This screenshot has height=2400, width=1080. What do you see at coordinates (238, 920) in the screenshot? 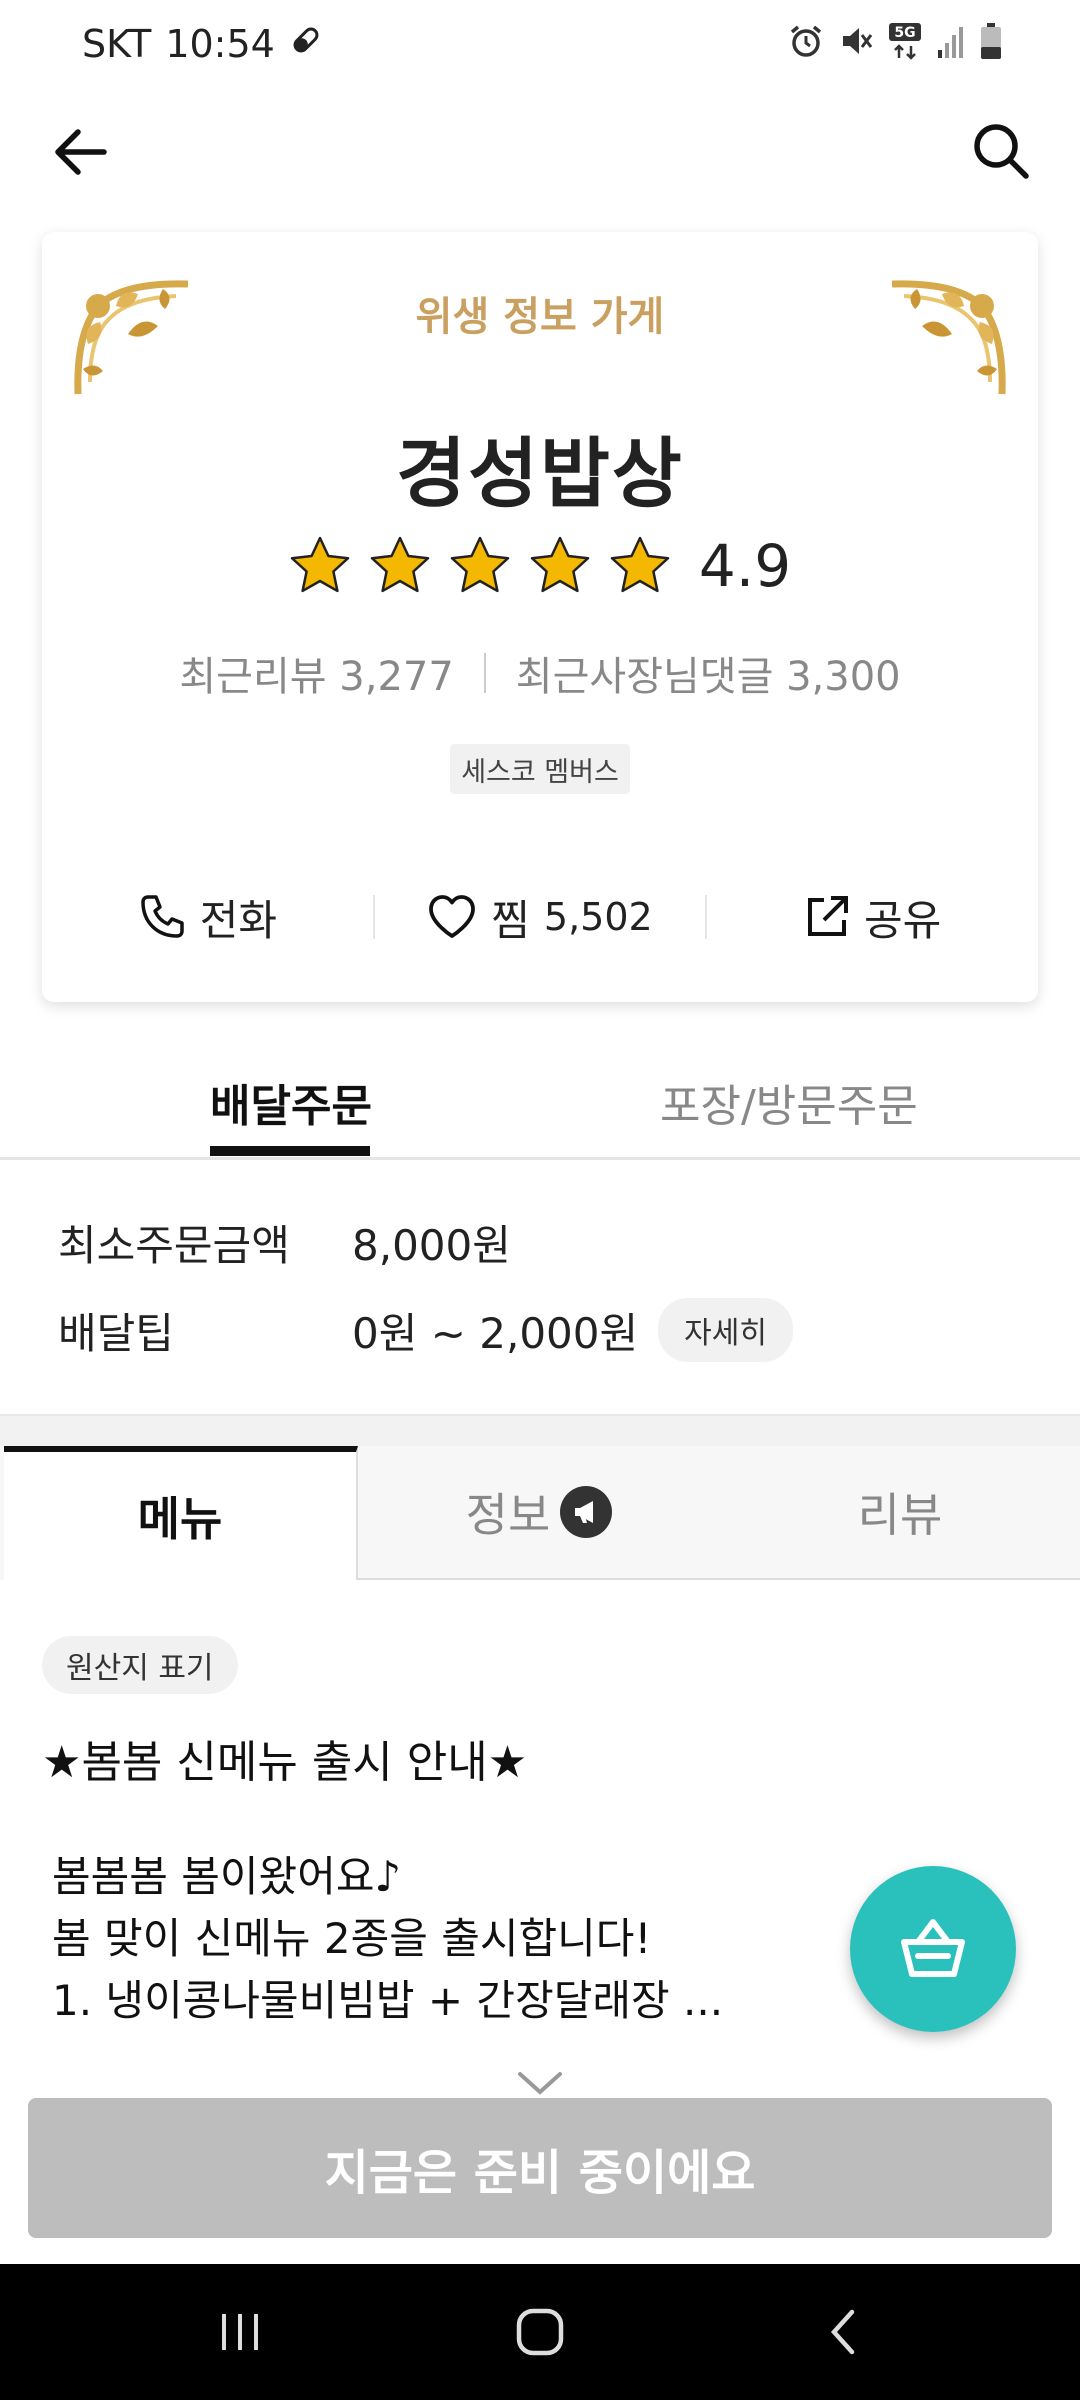
I see `call-label: 전화` at bounding box center [238, 920].